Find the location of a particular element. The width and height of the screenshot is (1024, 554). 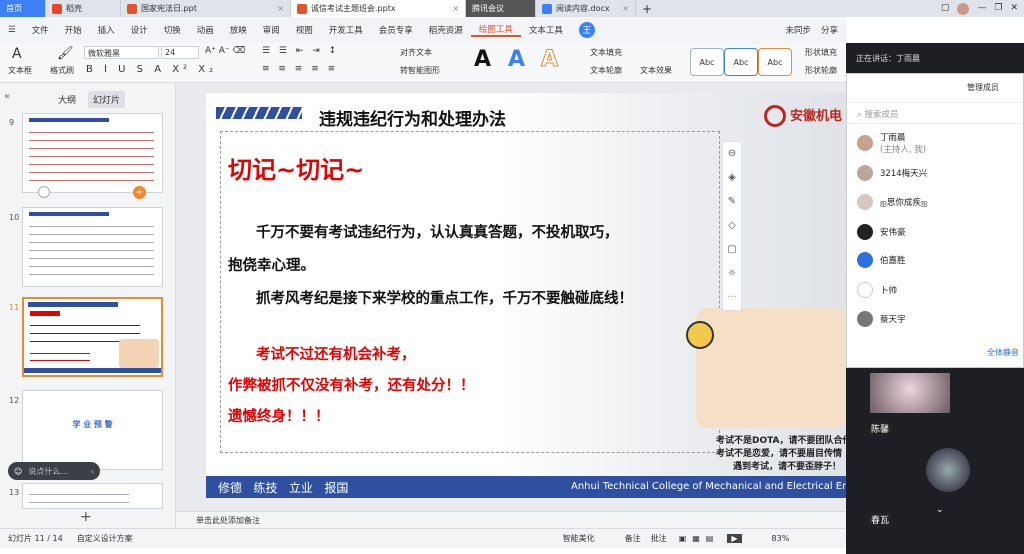

menu-item: 开发工具 is located at coordinates (346, 30).